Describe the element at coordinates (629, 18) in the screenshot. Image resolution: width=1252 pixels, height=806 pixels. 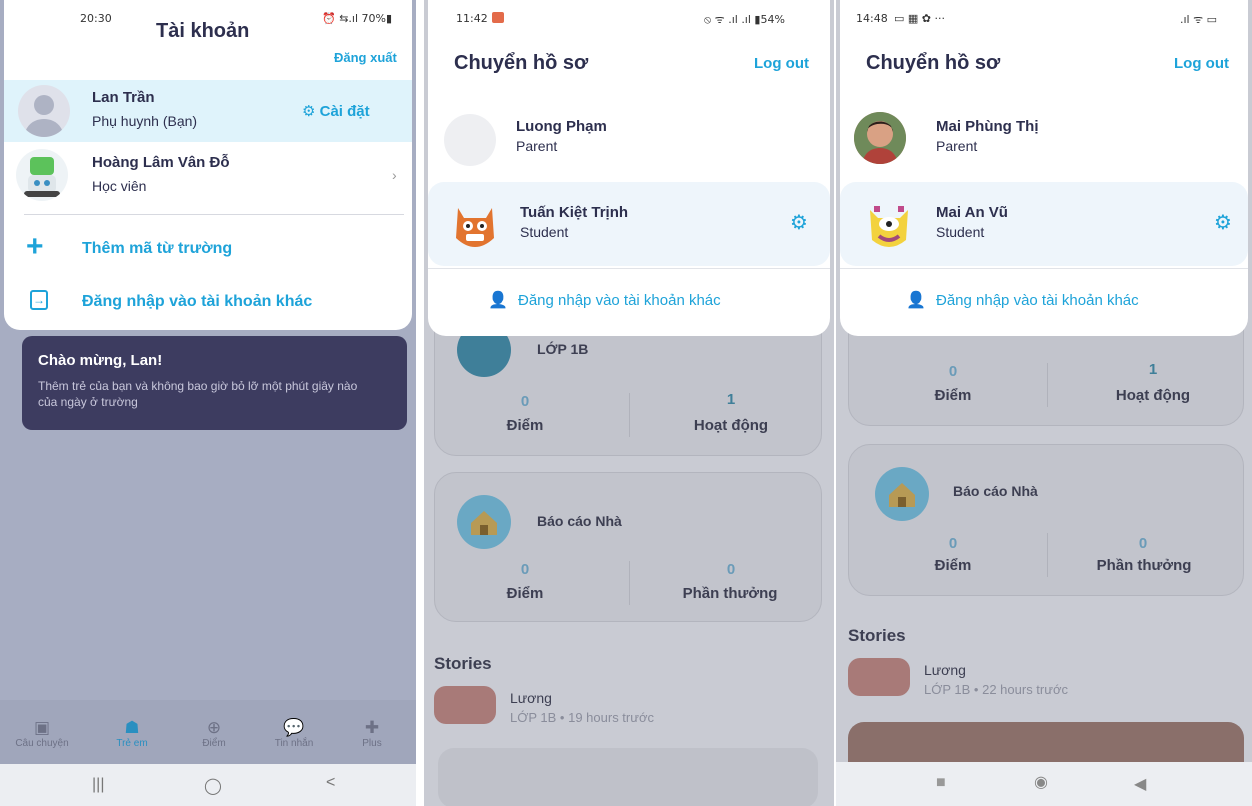
I see `status-bar: 11:42 ⦸ ᯤ .ıl .ıl ▮54%` at that location.